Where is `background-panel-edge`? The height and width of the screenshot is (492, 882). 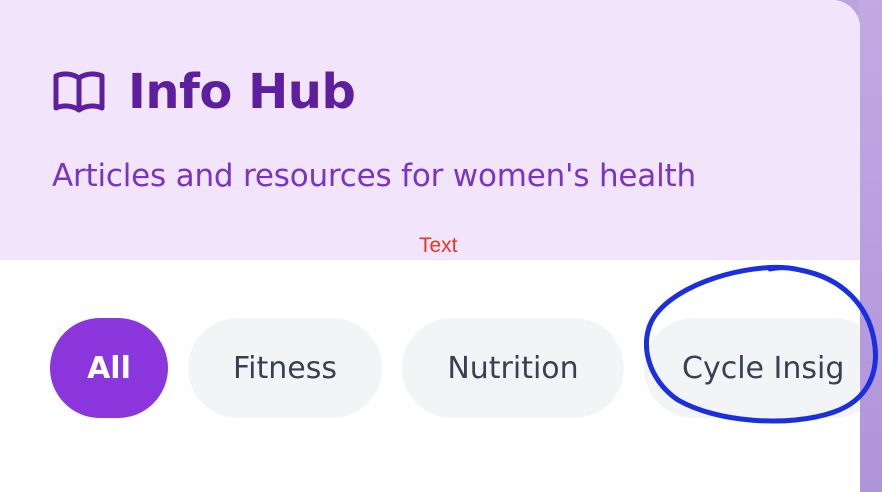
background-panel-edge is located at coordinates (870, 246).